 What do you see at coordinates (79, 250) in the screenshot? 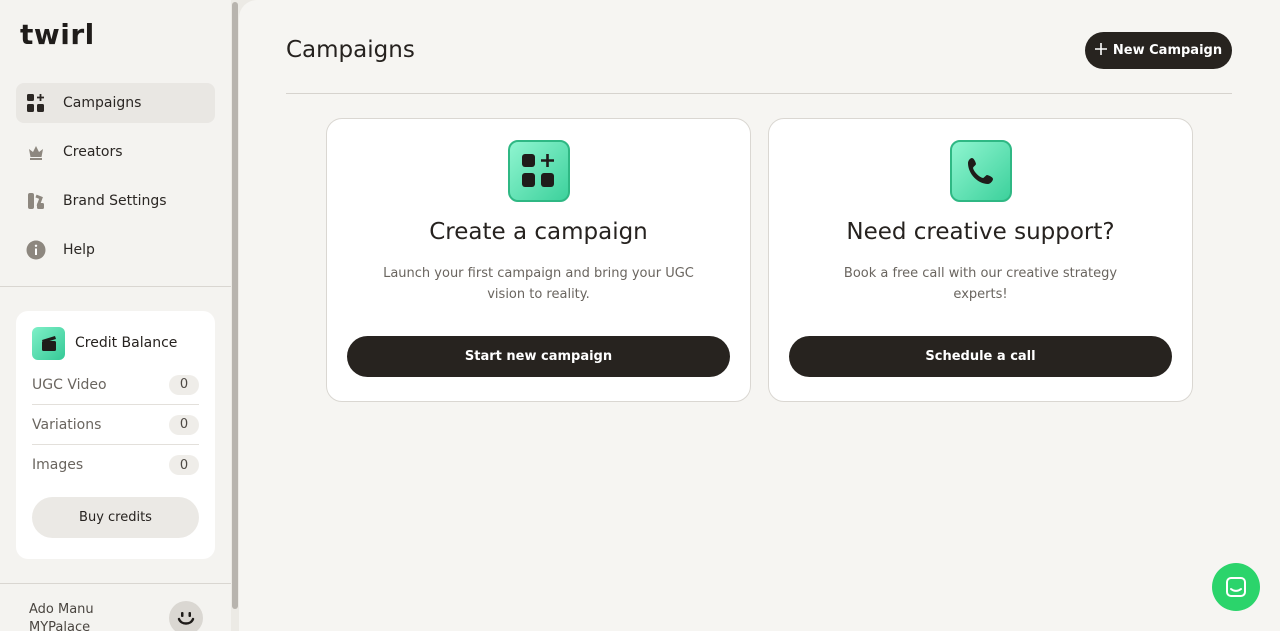
I see `sidebar-item-label: Help` at bounding box center [79, 250].